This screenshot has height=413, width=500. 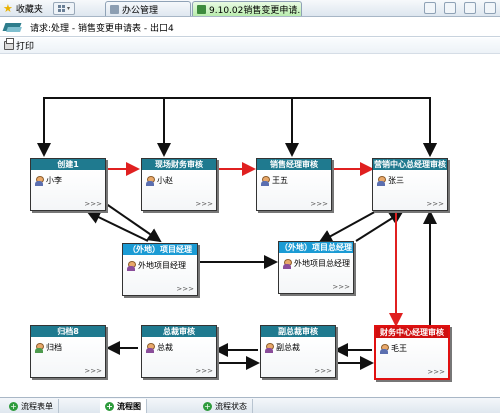 What do you see at coordinates (54, 347) in the screenshot?
I see `node-user: 归档` at bounding box center [54, 347].